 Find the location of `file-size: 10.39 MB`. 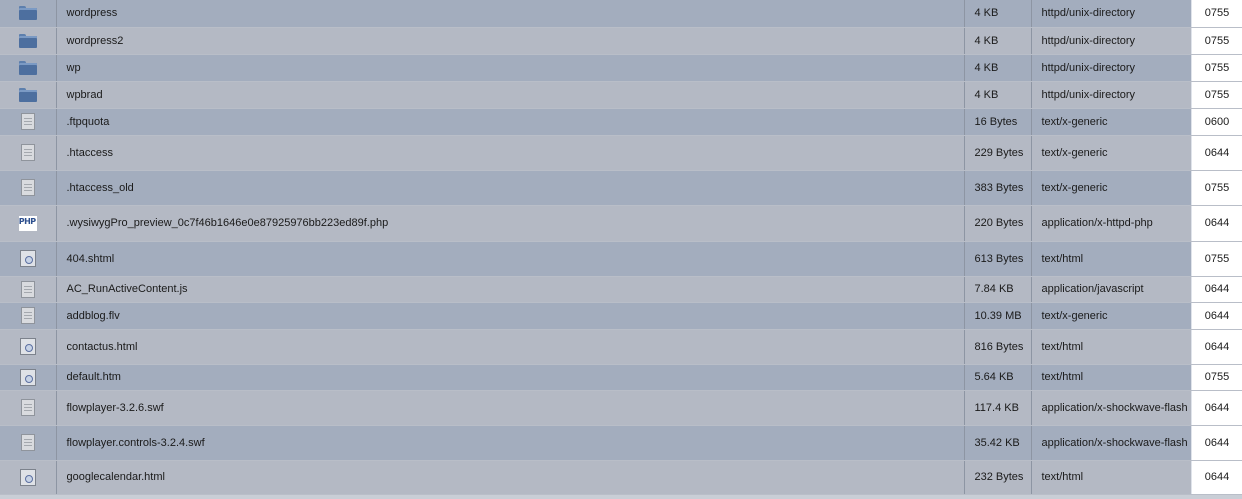

file-size: 10.39 MB is located at coordinates (998, 316).